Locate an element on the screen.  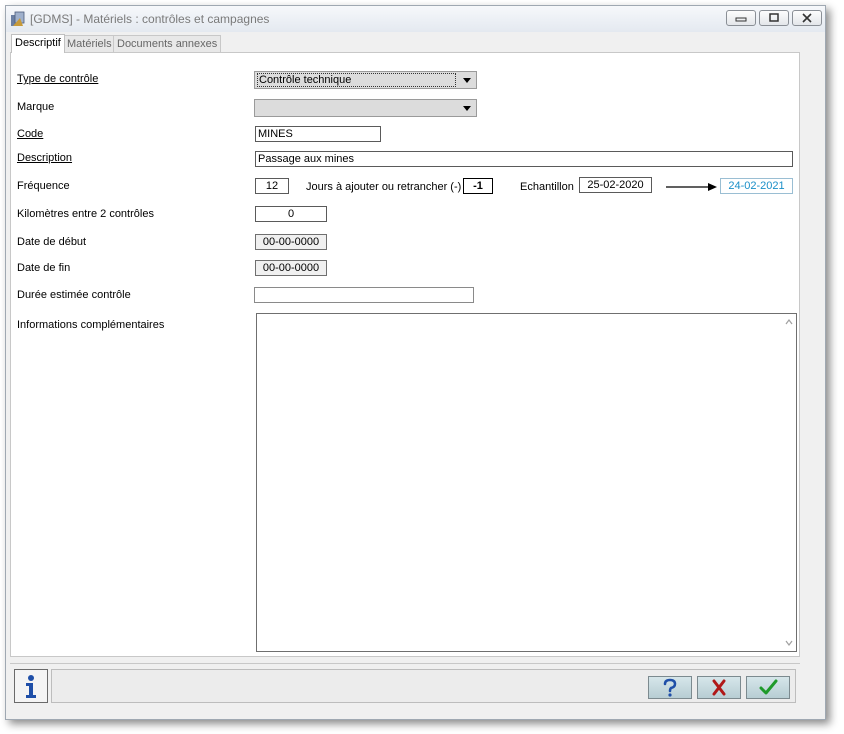
question-icon is located at coordinates (670, 687).